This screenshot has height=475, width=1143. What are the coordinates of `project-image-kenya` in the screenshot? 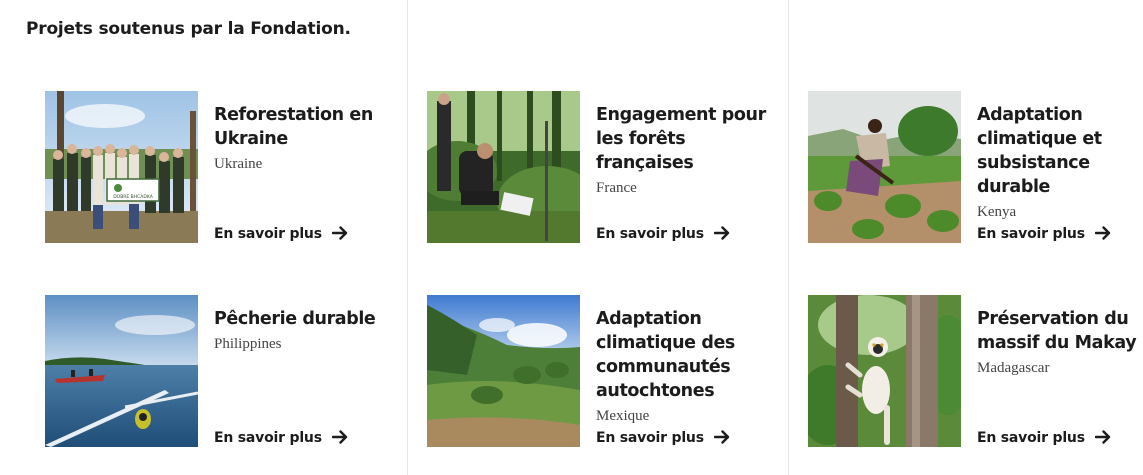 It's located at (884, 167).